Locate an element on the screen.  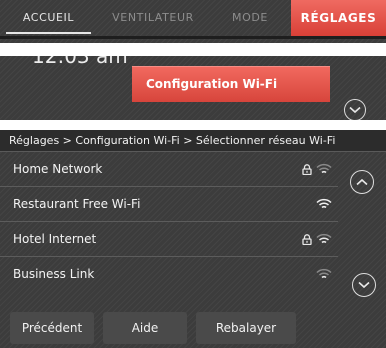
tab-accueil: ACCUEIL is located at coordinates (48, 18).